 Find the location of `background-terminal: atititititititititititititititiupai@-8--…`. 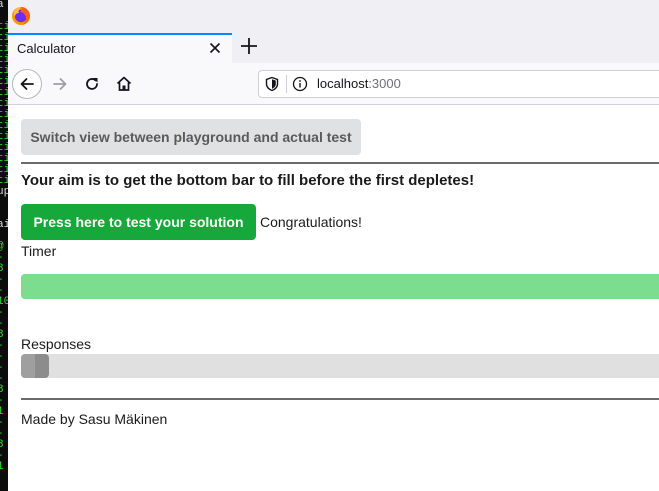

background-terminal: atititititititititititititititiupai@-8--… is located at coordinates (4, 245).